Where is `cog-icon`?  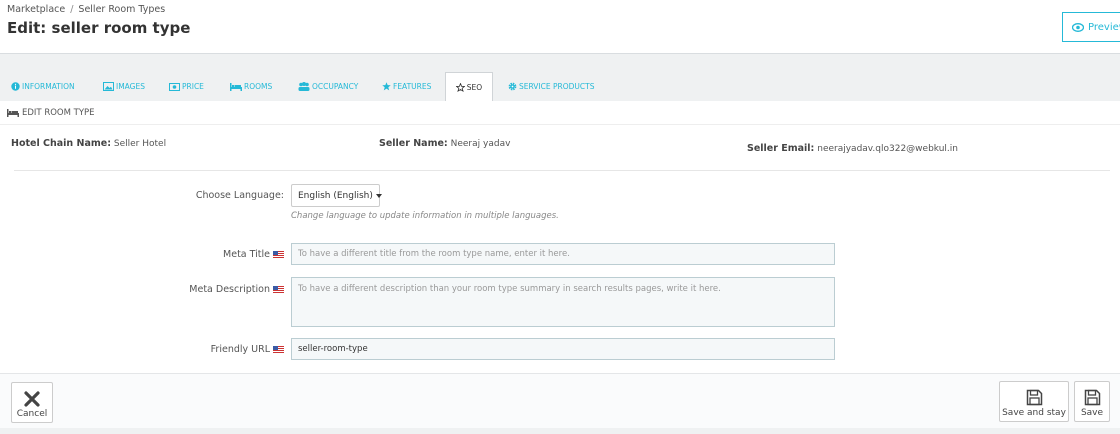 cog-icon is located at coordinates (512, 86).